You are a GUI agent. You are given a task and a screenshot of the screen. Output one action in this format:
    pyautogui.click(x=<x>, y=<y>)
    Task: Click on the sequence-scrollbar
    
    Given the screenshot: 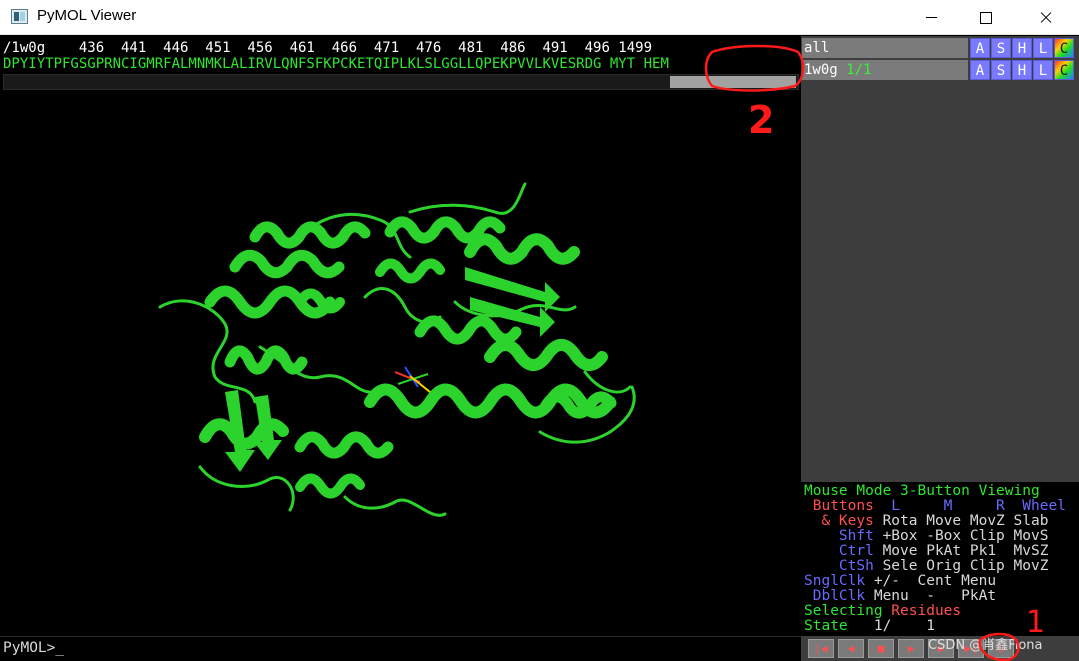 What is the action you would take?
    pyautogui.click(x=401, y=82)
    